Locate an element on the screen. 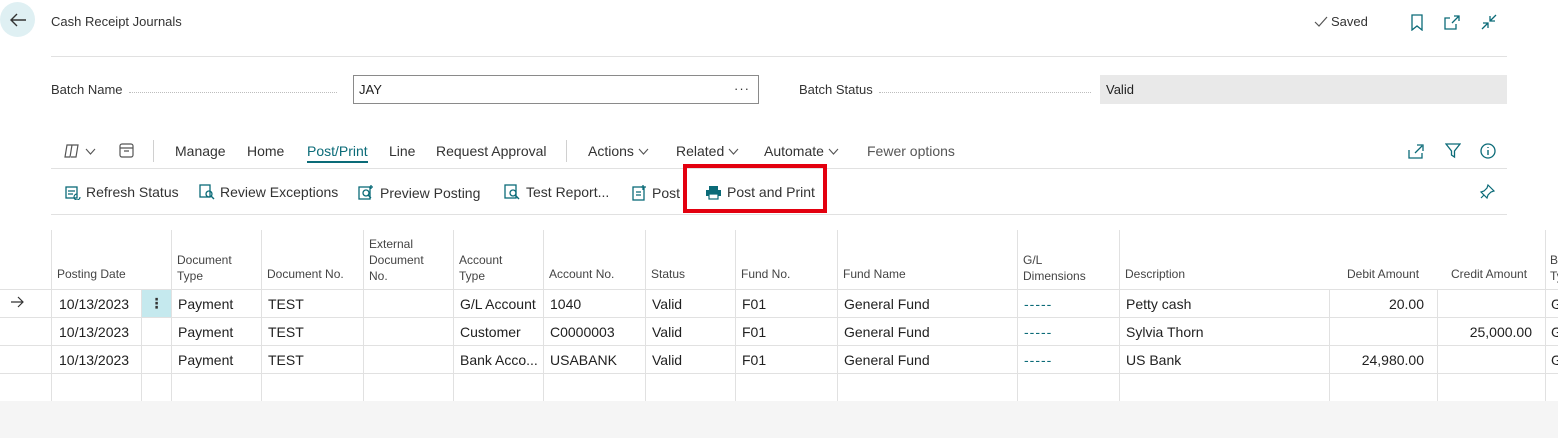 The image size is (1558, 438). refresh-status-button: Refresh Status is located at coordinates (122, 192).